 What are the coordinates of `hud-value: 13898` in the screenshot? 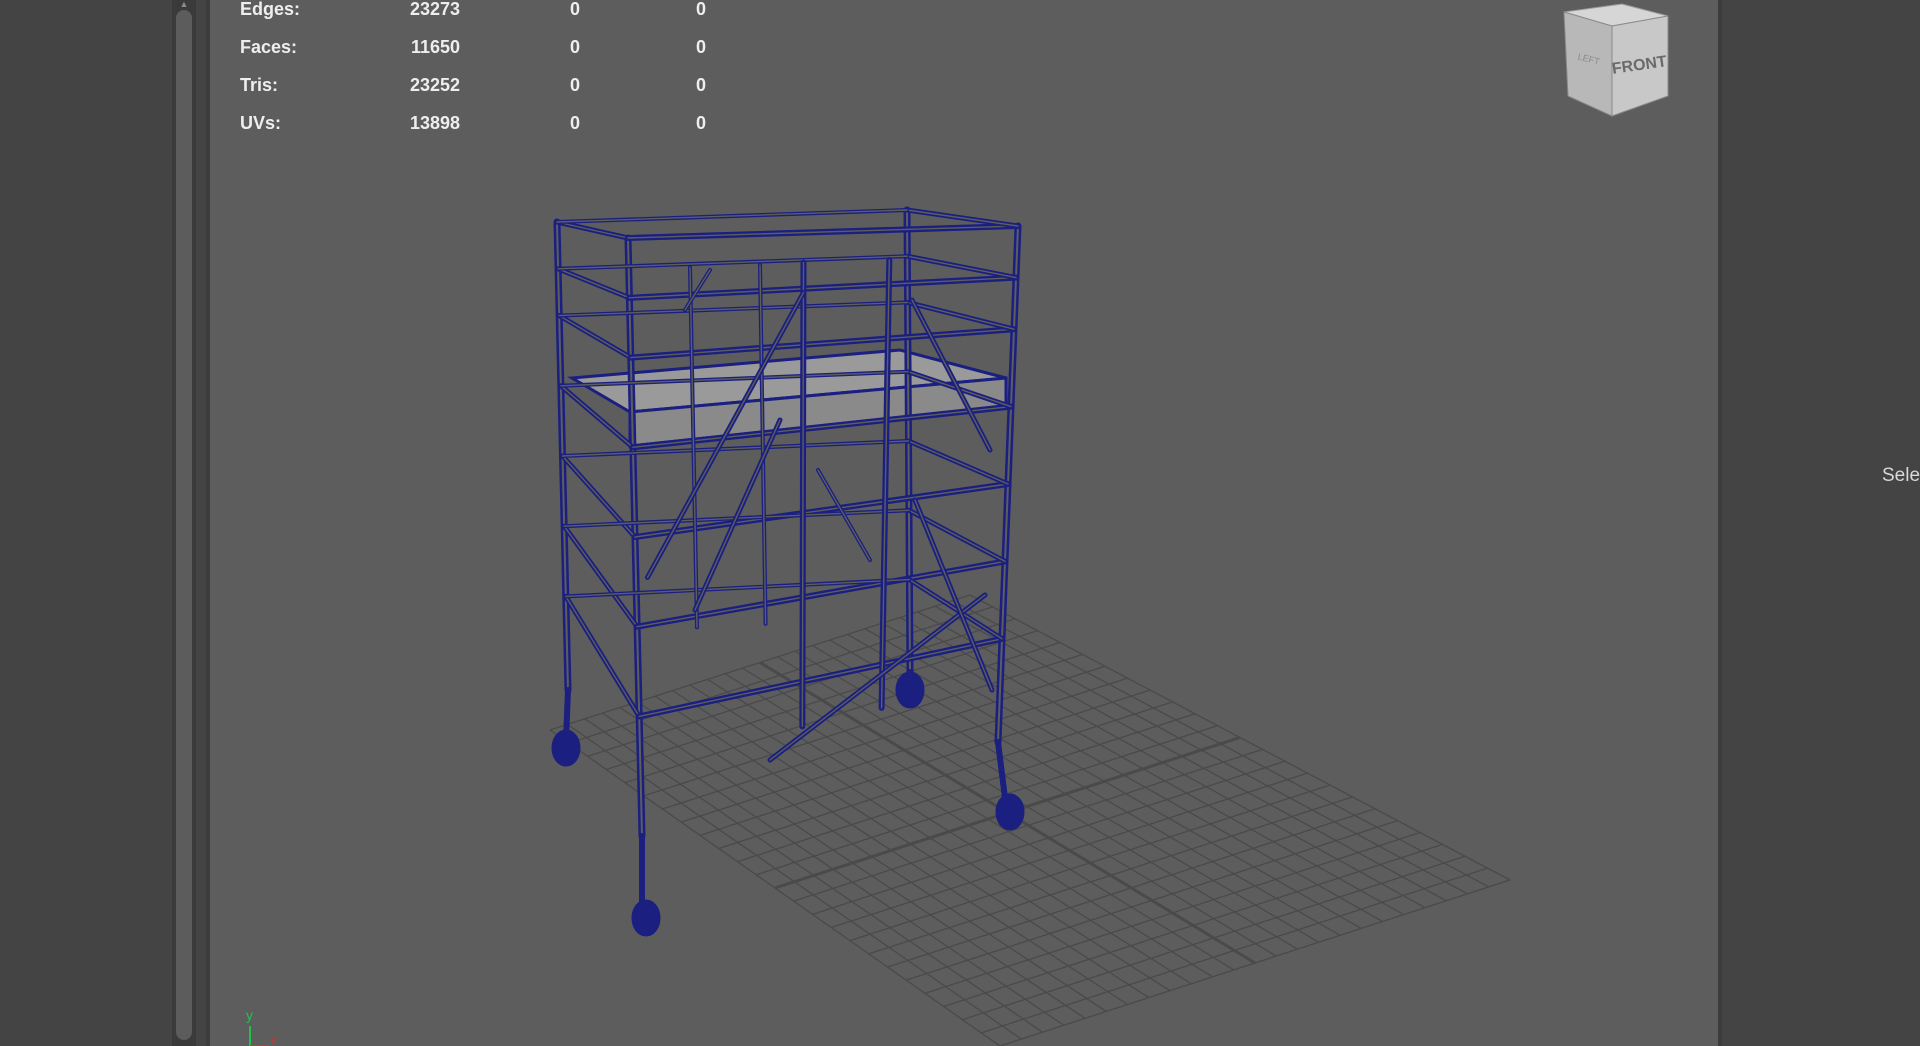 It's located at (434, 123).